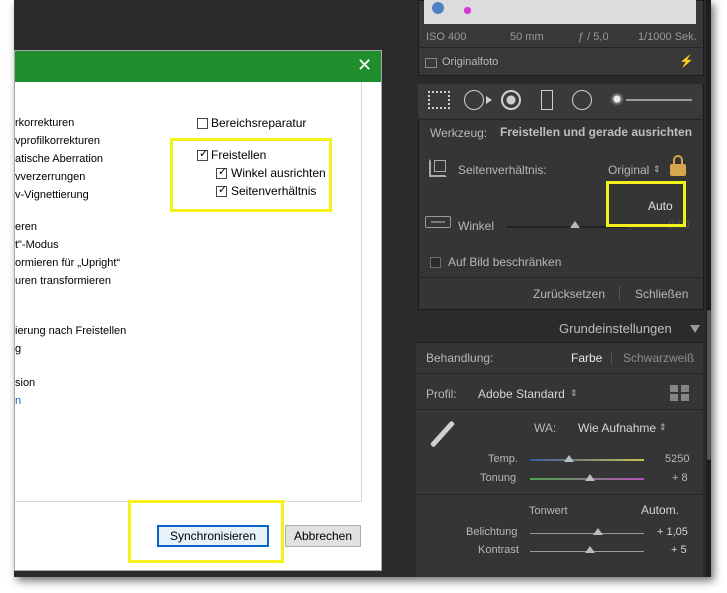  Describe the element at coordinates (63, 281) in the screenshot. I see `list-item: uren transformieren` at that location.